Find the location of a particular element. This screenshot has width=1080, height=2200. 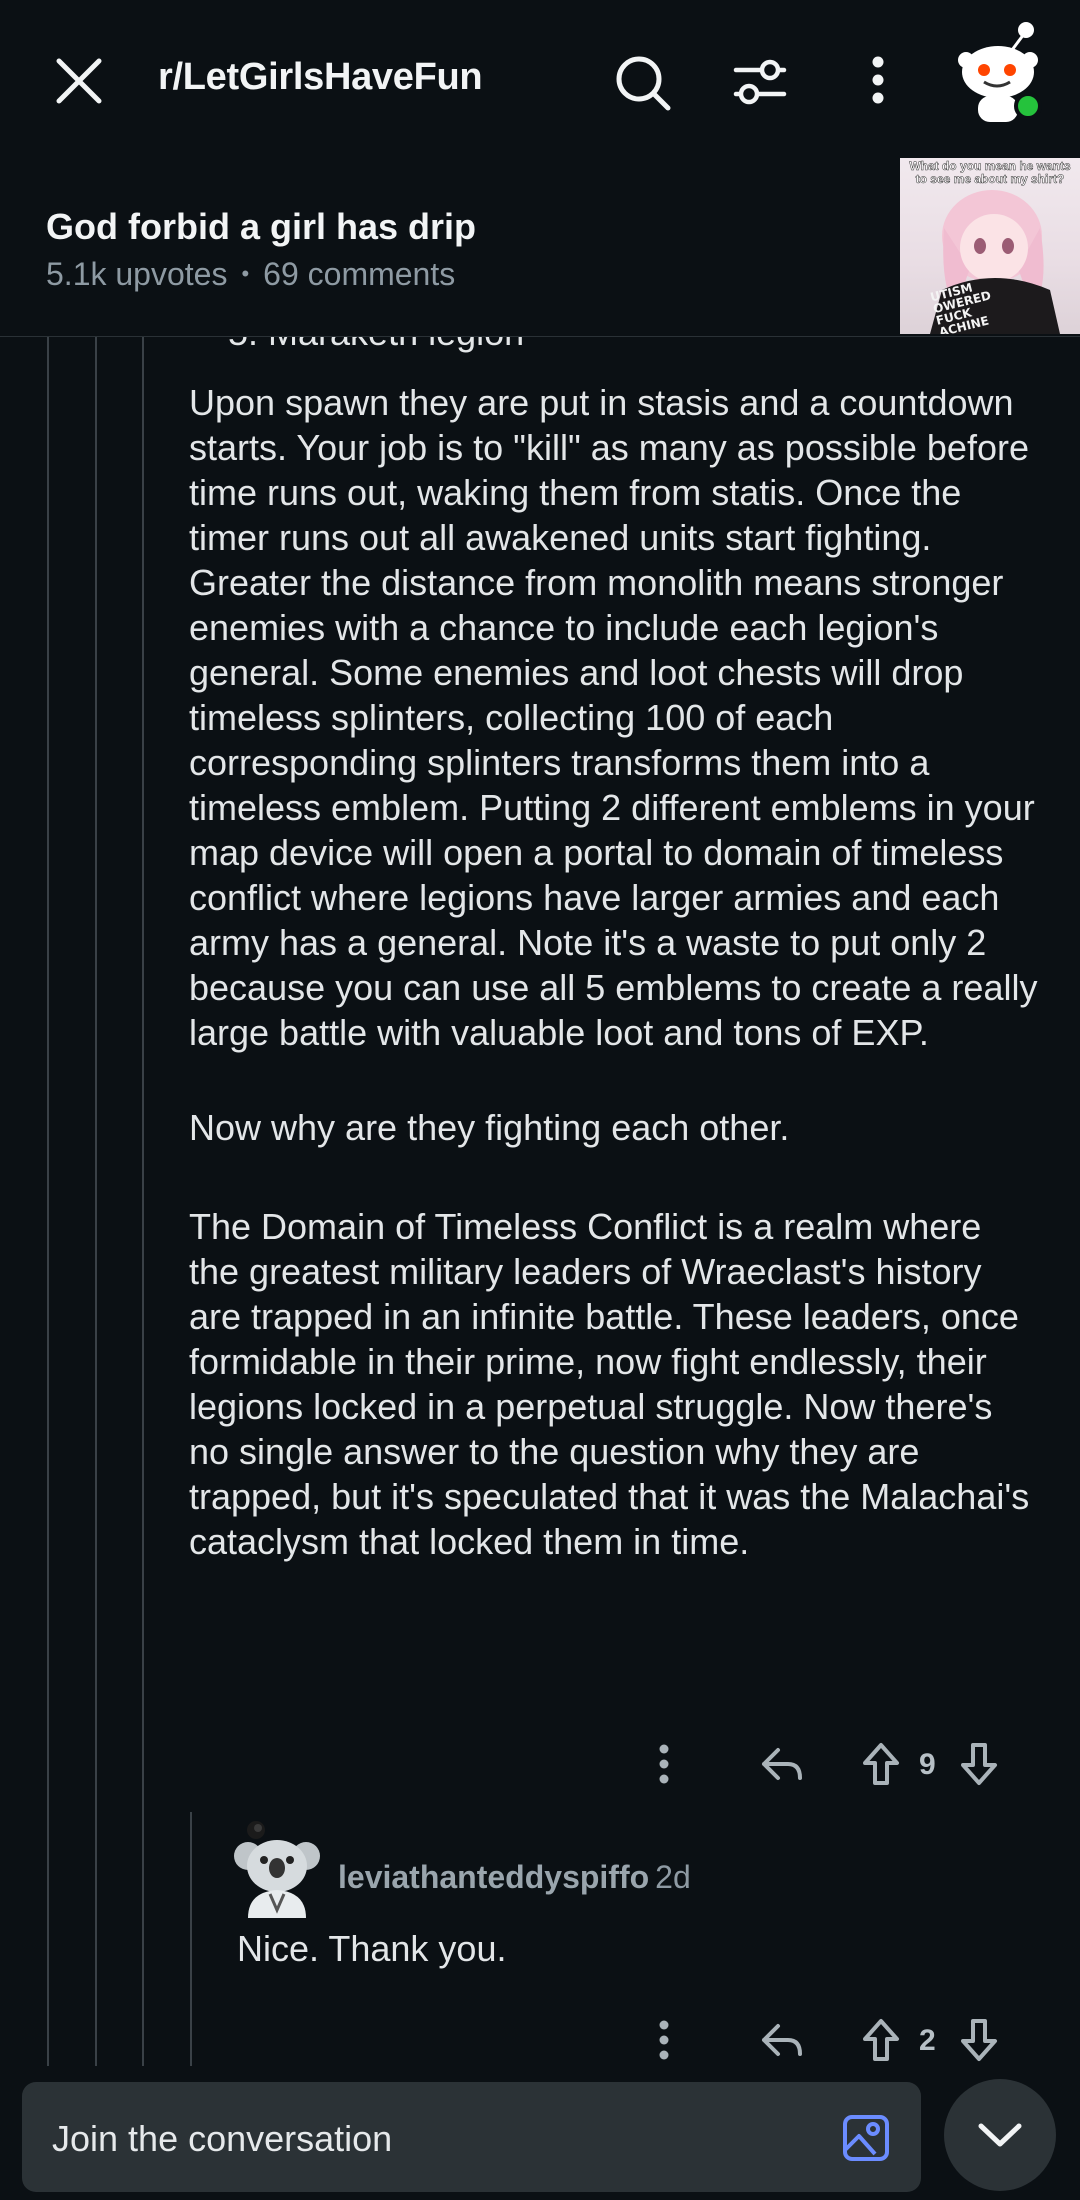

search-icon is located at coordinates (643, 83).